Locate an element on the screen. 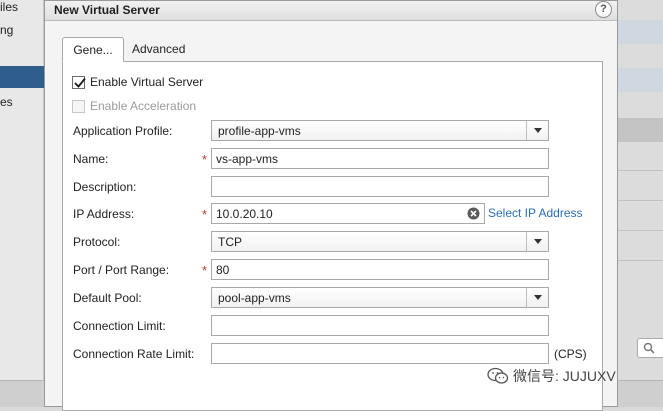 This screenshot has width=663, height=411. help-icon: ? is located at coordinates (603, 9).